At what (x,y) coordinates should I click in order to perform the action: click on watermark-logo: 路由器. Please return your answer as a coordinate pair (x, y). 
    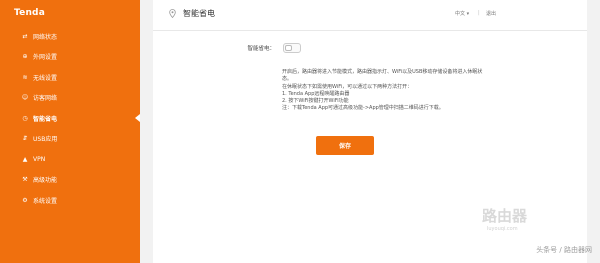
    Looking at the image, I should click on (505, 216).